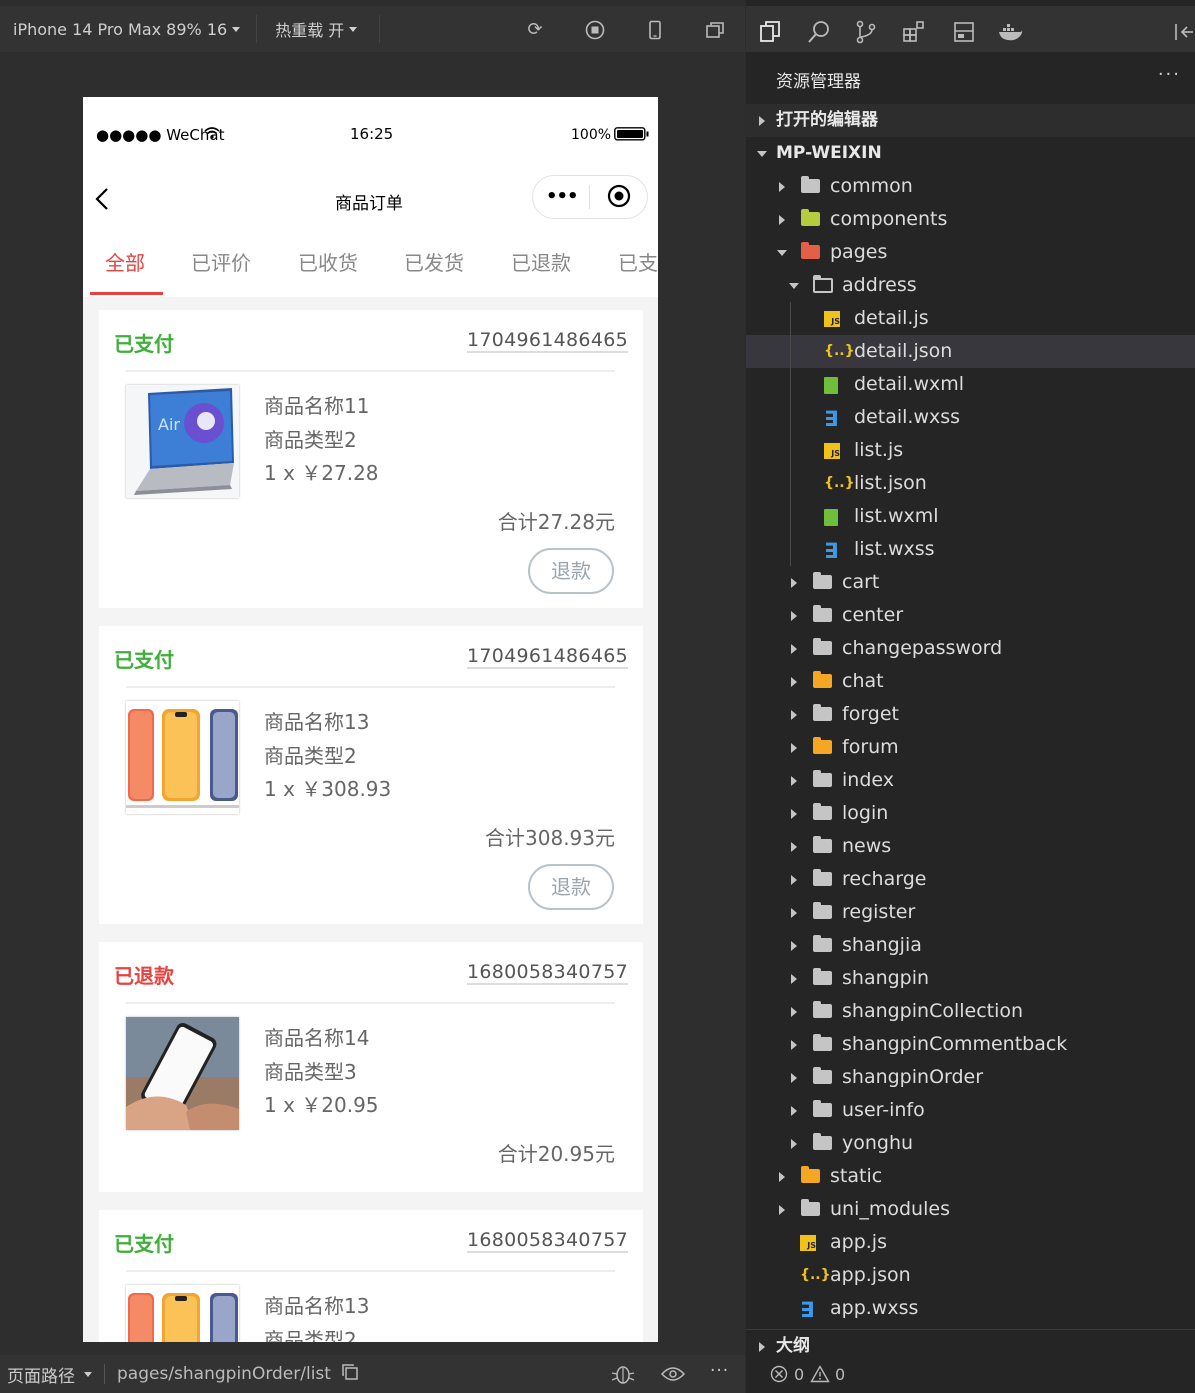 The height and width of the screenshot is (1393, 1195). Describe the element at coordinates (562, 196) in the screenshot. I see `more-dots-icon: •••` at that location.